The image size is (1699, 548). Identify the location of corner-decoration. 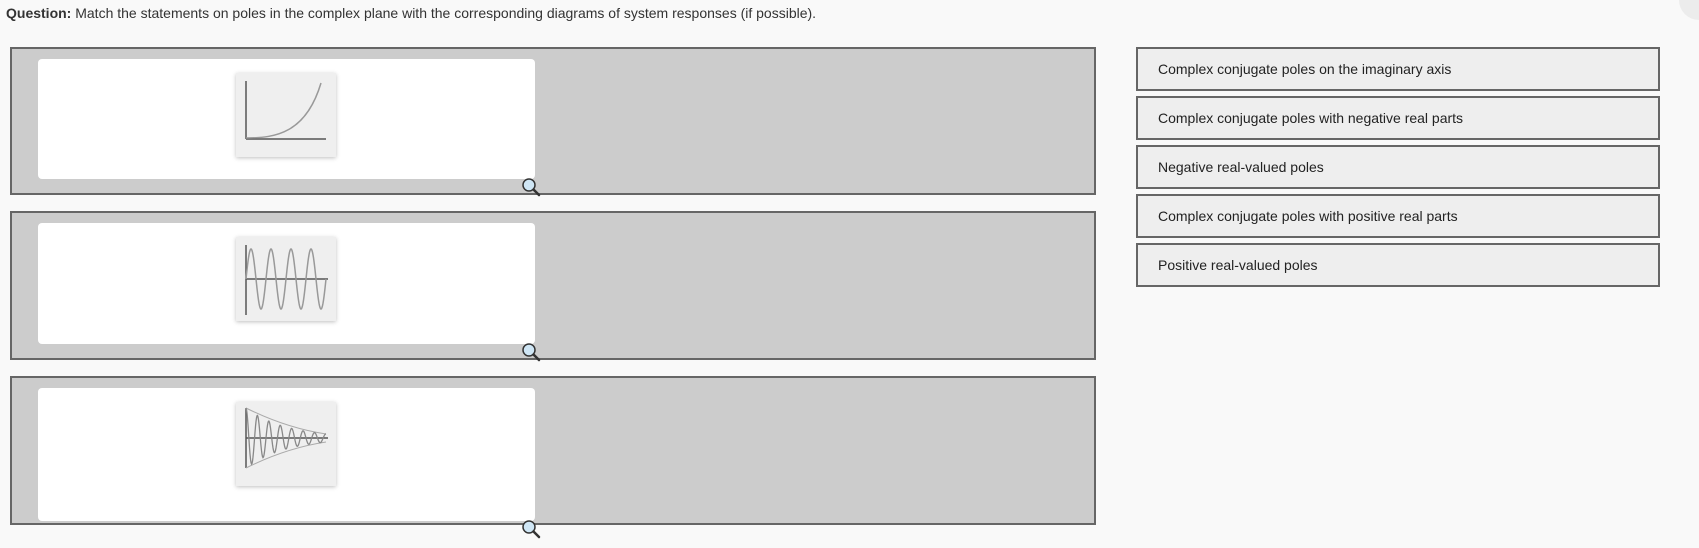
(1689, 10).